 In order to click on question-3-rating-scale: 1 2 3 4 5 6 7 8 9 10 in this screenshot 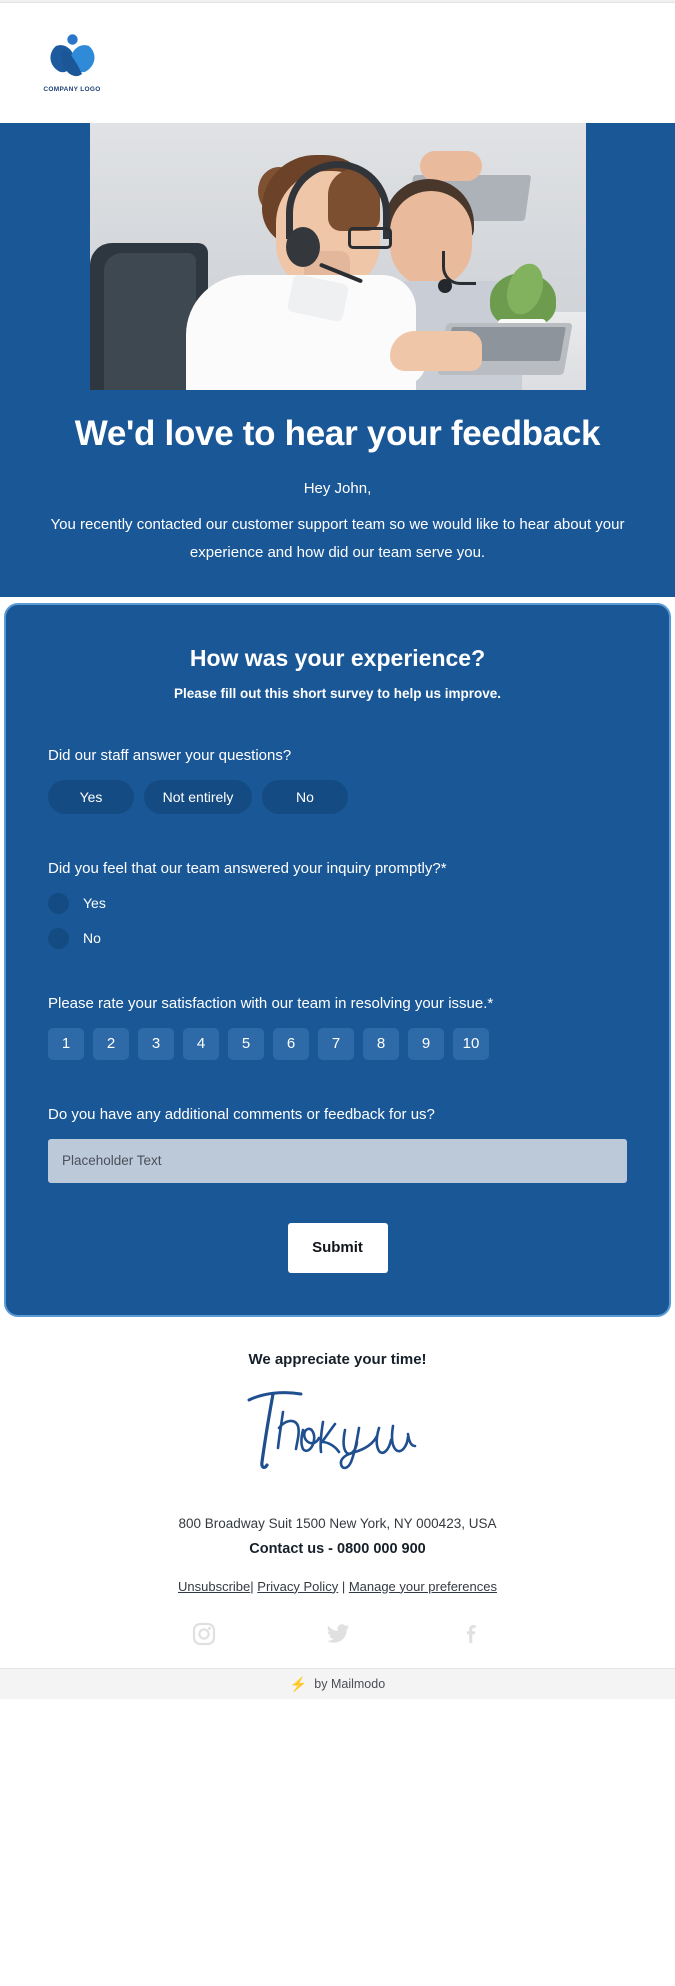, I will do `click(337, 1043)`.